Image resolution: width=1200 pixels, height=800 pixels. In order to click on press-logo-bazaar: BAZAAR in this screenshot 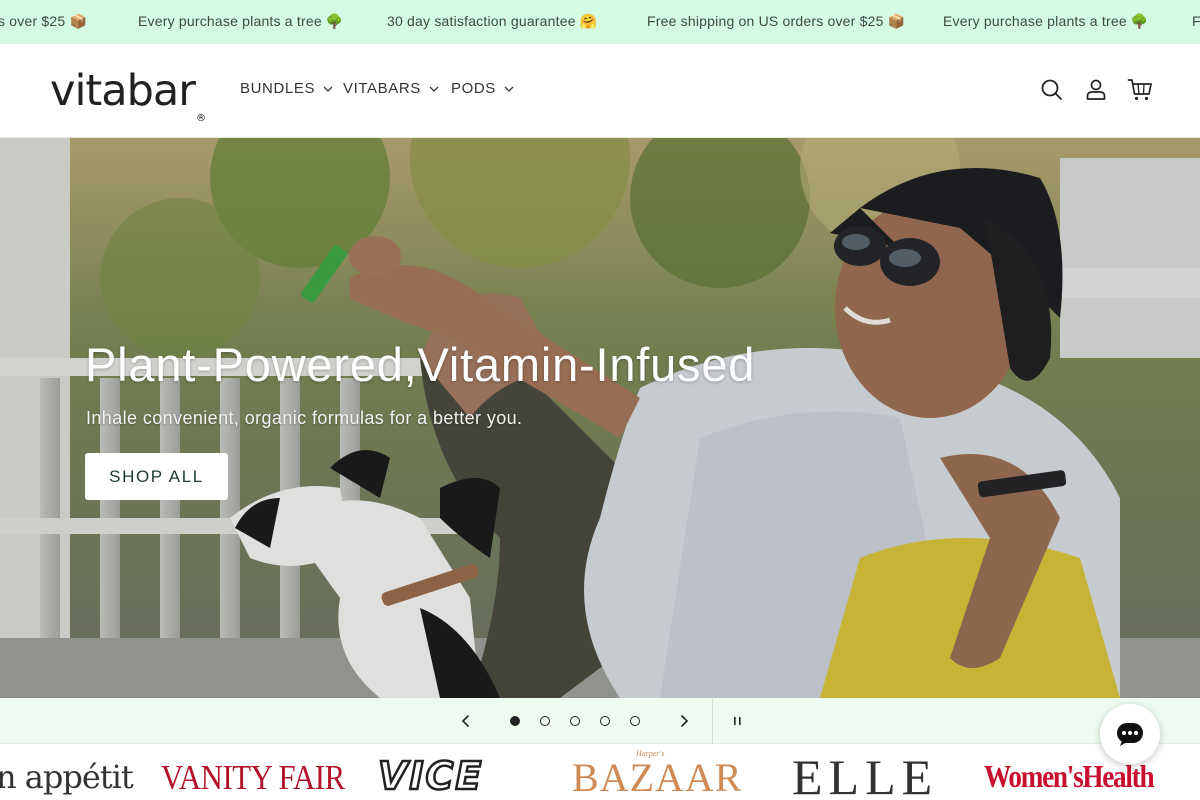, I will do `click(657, 777)`.